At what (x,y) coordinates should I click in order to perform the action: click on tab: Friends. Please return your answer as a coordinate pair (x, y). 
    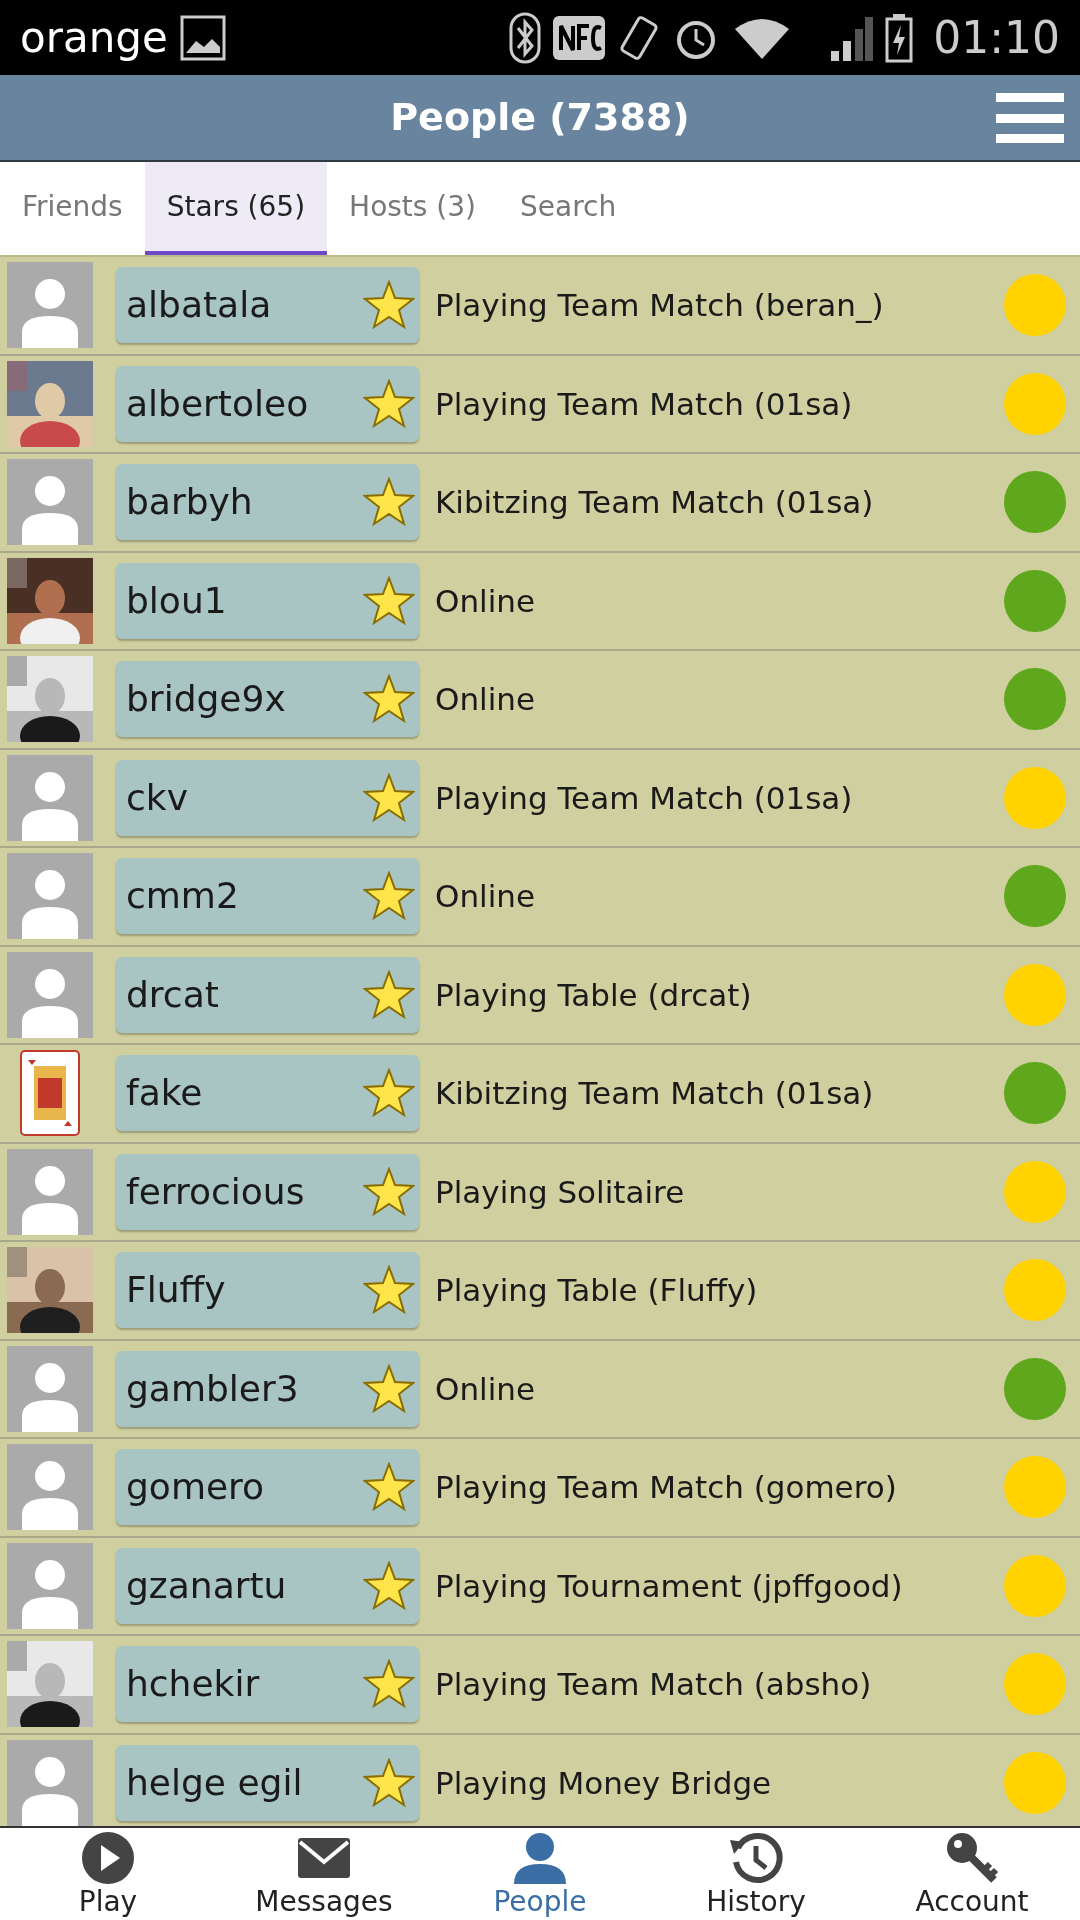
    Looking at the image, I should click on (72, 208).